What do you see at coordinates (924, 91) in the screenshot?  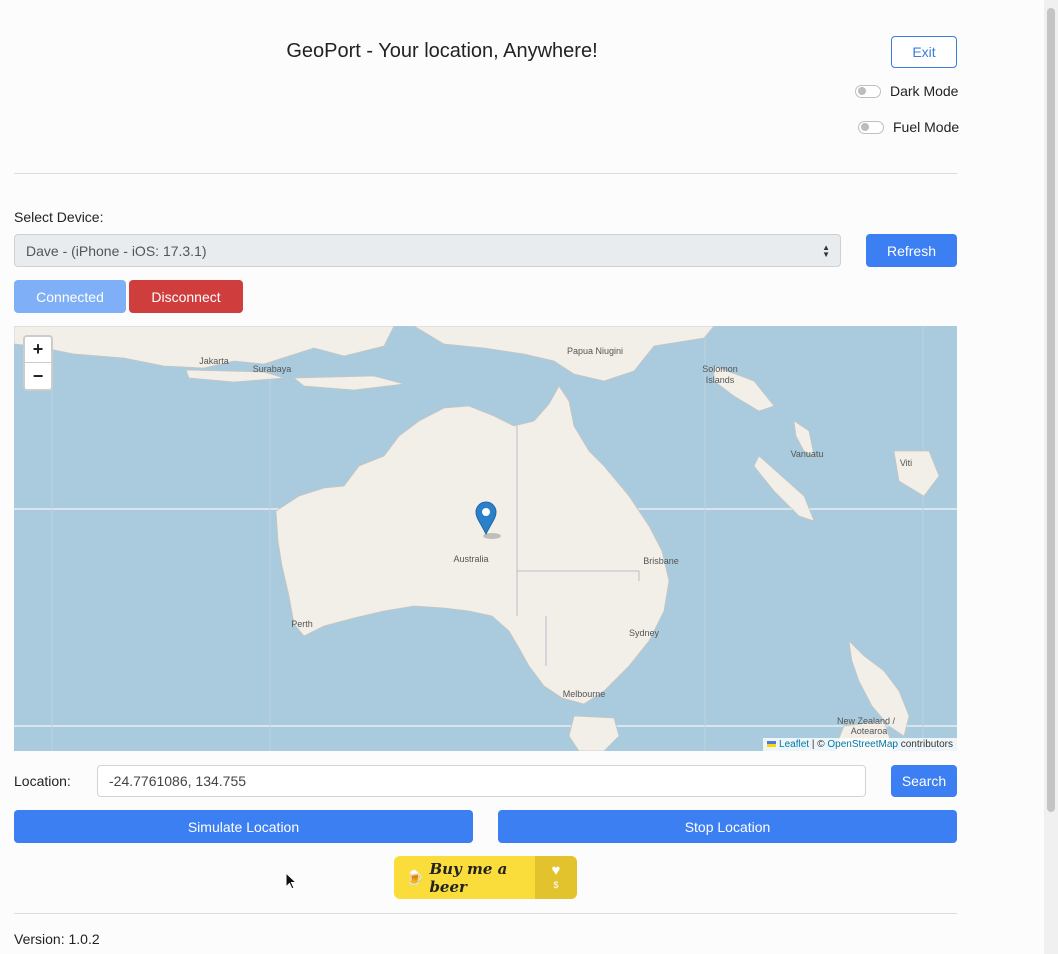 I see `dark-mode-label: Dark Mode` at bounding box center [924, 91].